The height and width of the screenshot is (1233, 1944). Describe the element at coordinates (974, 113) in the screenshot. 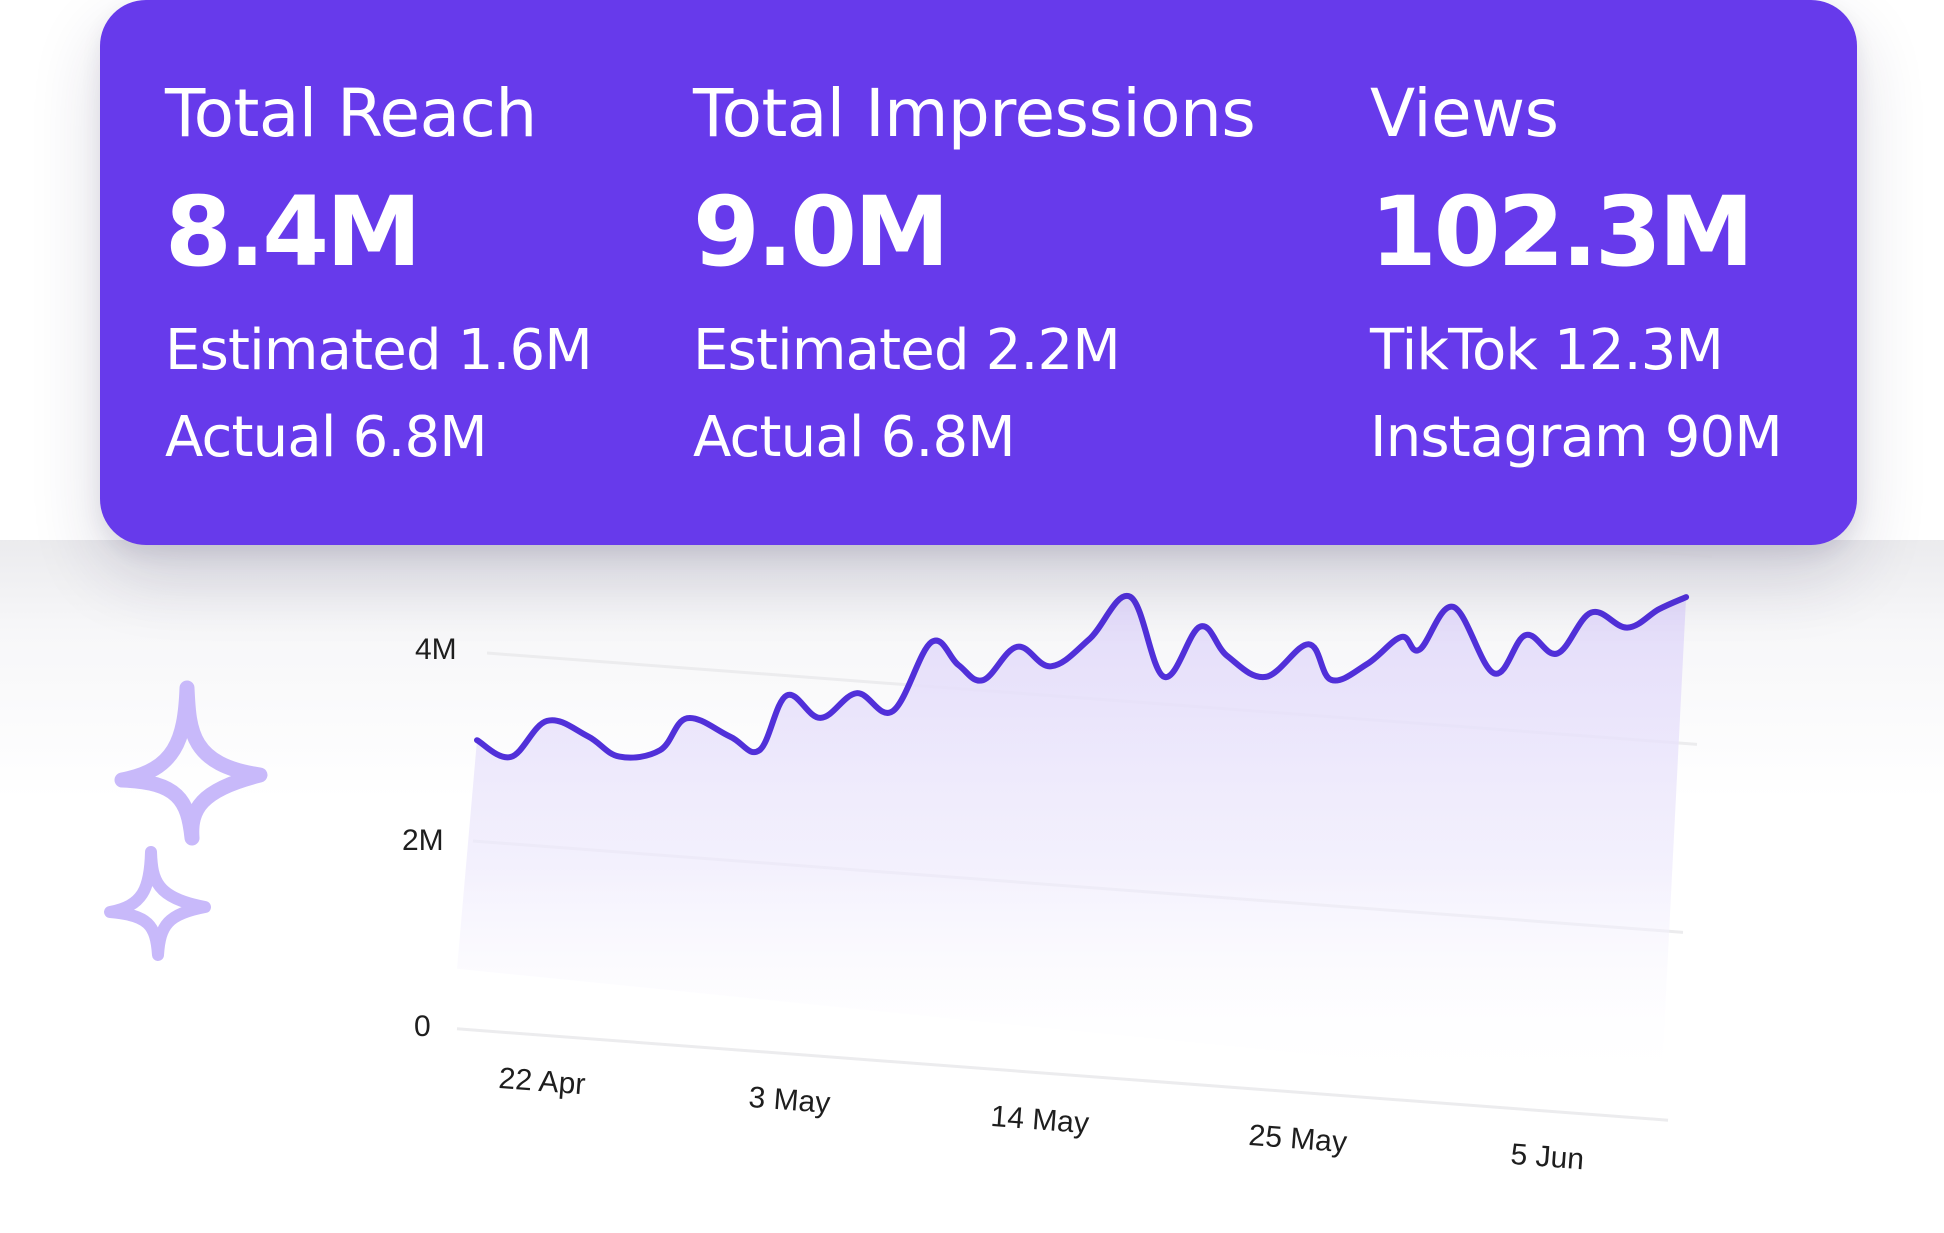

I see `metric-title: Total Impressions` at that location.